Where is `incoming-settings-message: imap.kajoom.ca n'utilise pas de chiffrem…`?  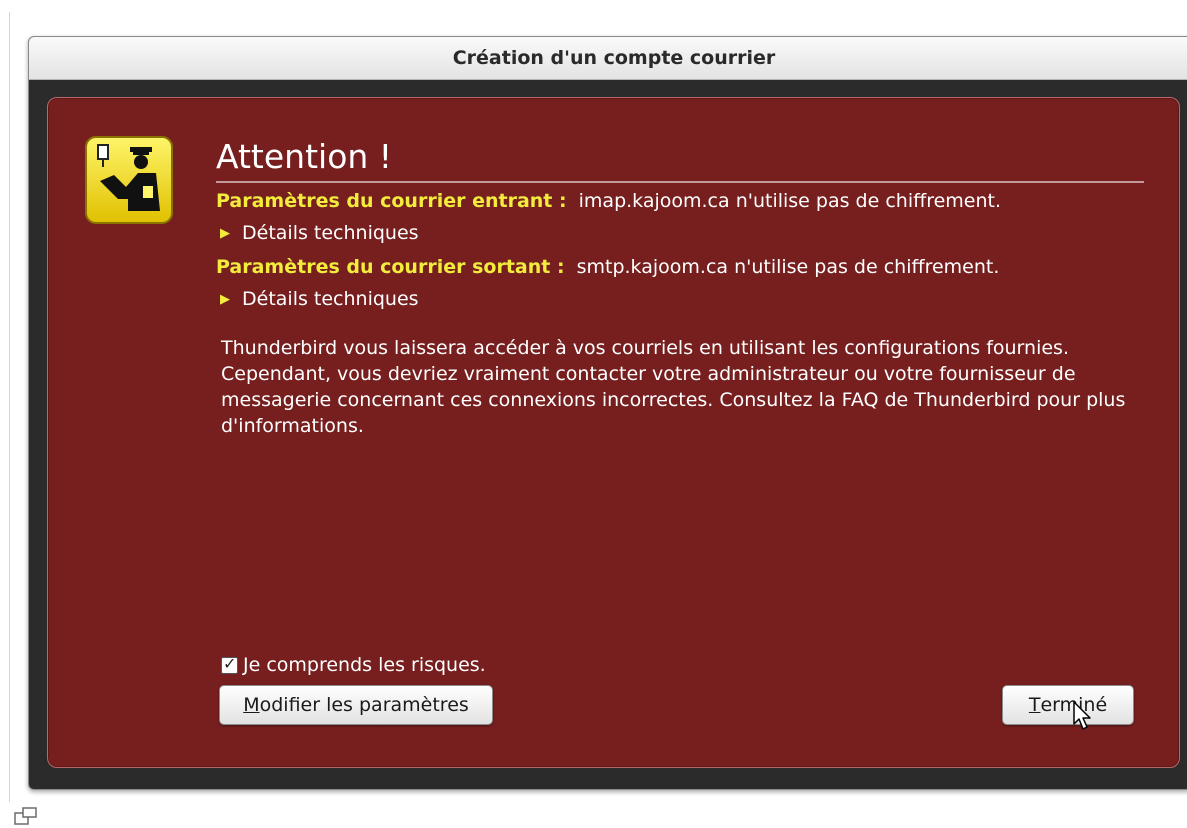
incoming-settings-message: imap.kajoom.ca n'utilise pas de chiffrem… is located at coordinates (790, 201).